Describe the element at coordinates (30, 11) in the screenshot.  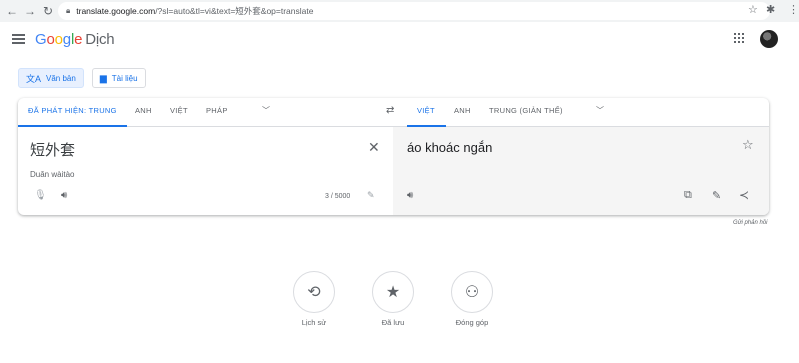
I see `forward-icon: →` at that location.